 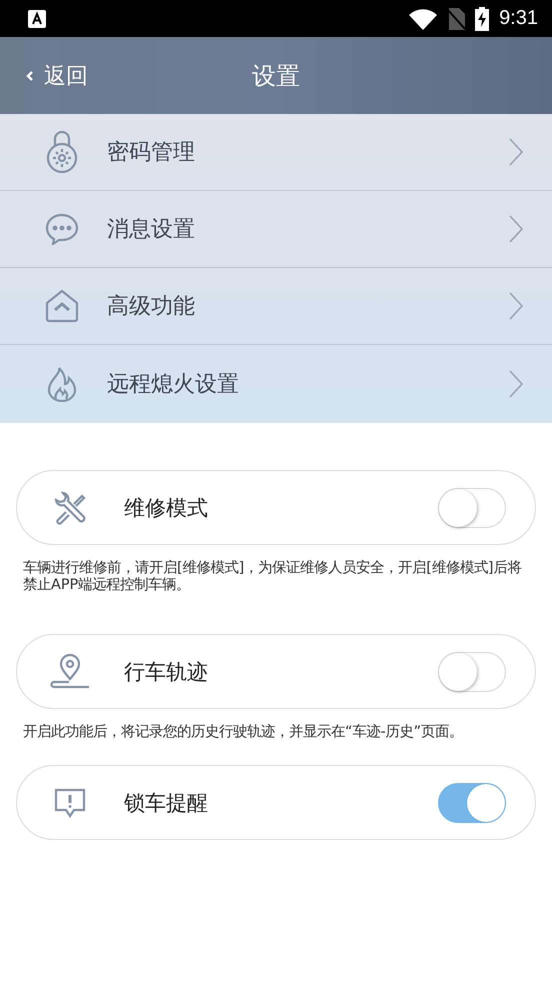 What do you see at coordinates (276, 306) in the screenshot?
I see `settings-menu-item: 高级功能` at bounding box center [276, 306].